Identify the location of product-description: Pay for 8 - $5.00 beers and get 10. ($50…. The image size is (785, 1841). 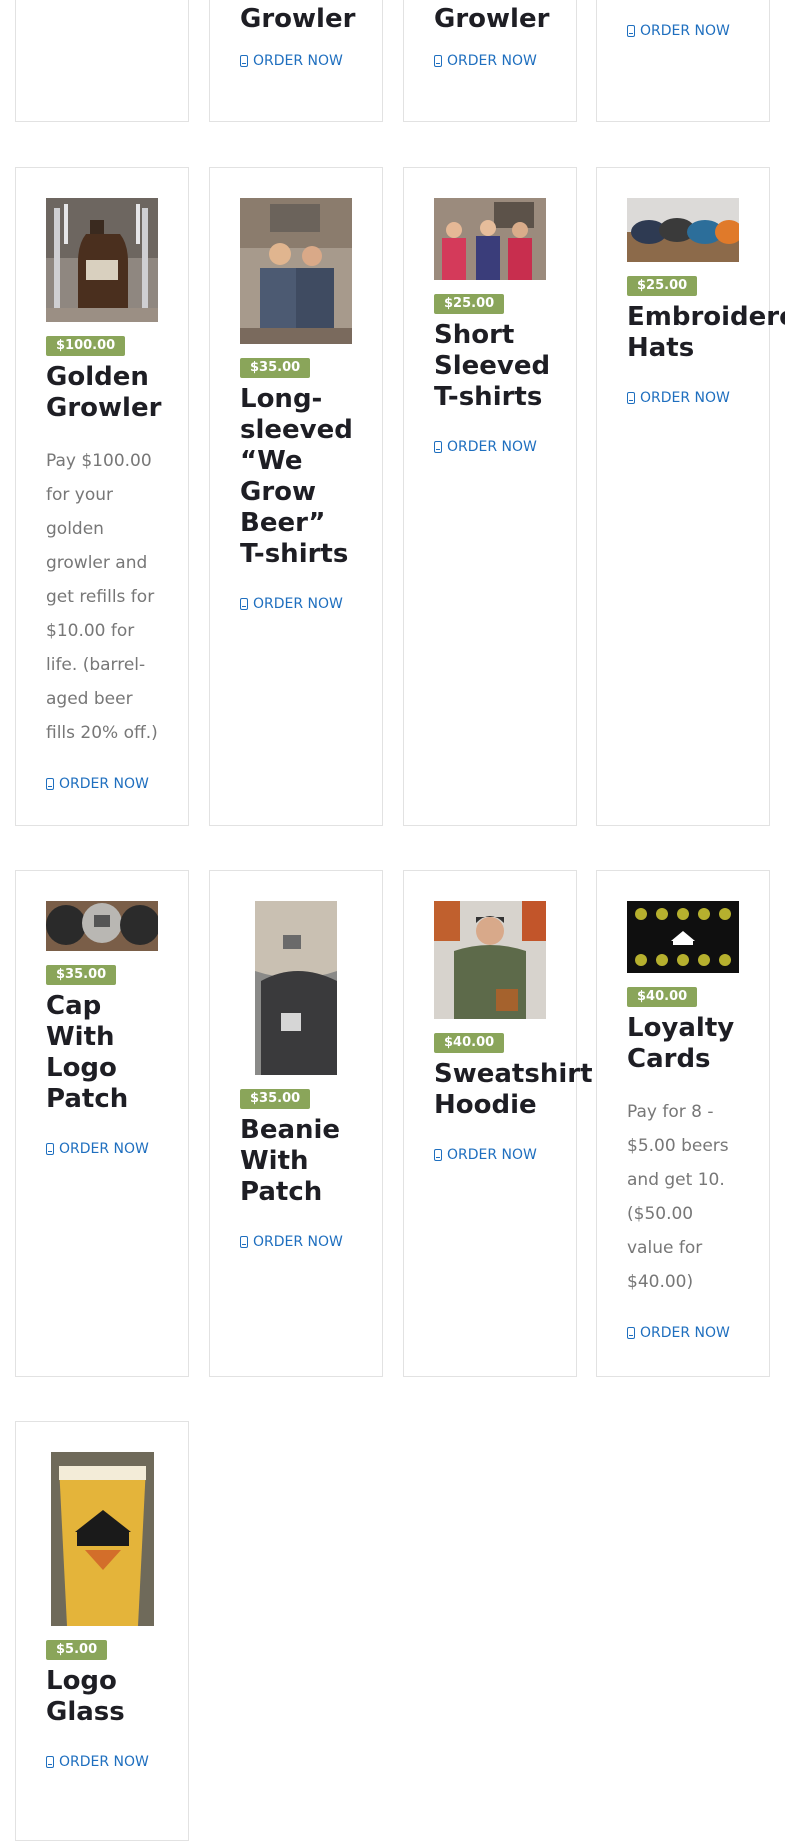
(678, 1197).